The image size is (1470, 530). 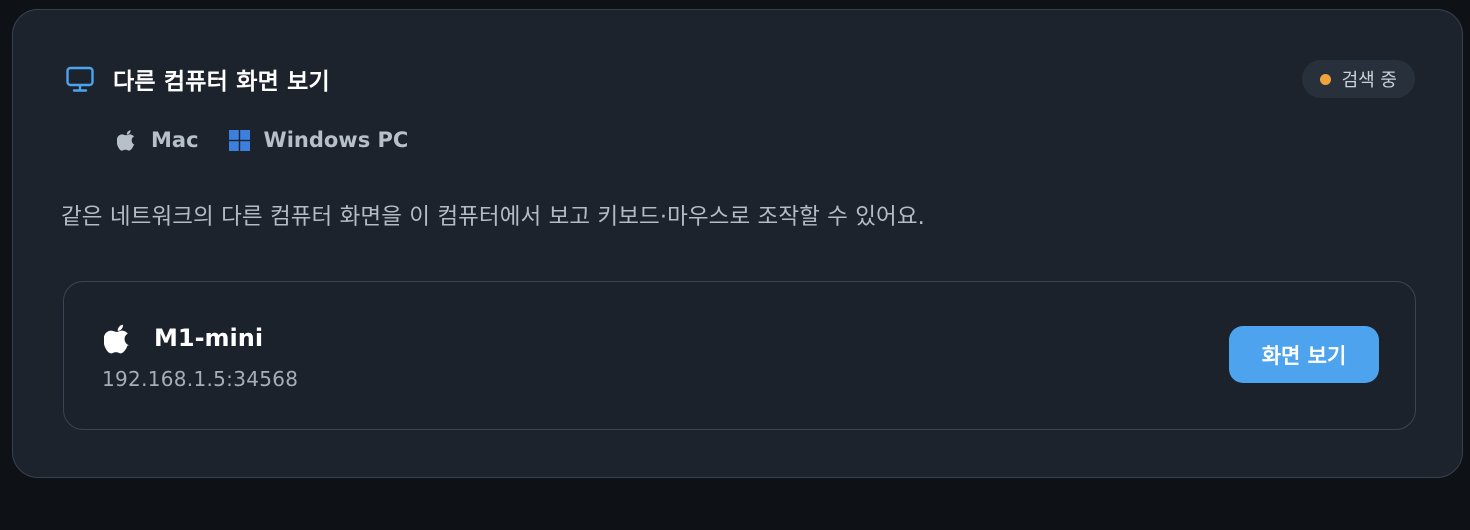 I want to click on status-badge: 검색 중, so click(x=1358, y=79).